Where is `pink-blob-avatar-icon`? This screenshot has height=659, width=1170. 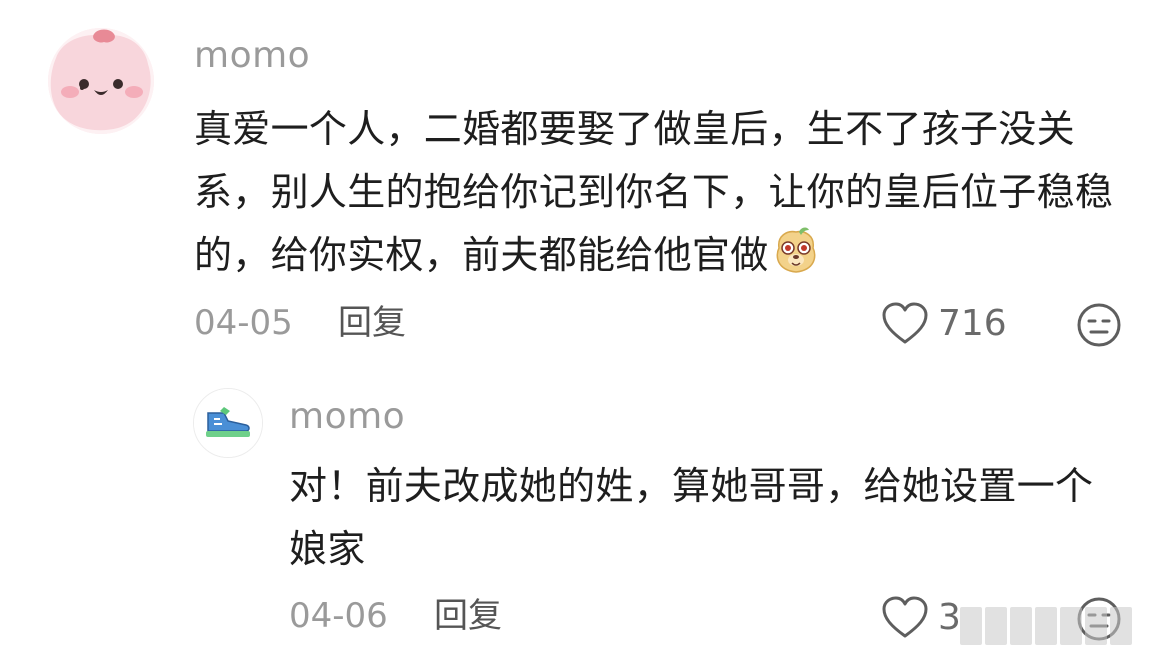 pink-blob-avatar-icon is located at coordinates (101, 81).